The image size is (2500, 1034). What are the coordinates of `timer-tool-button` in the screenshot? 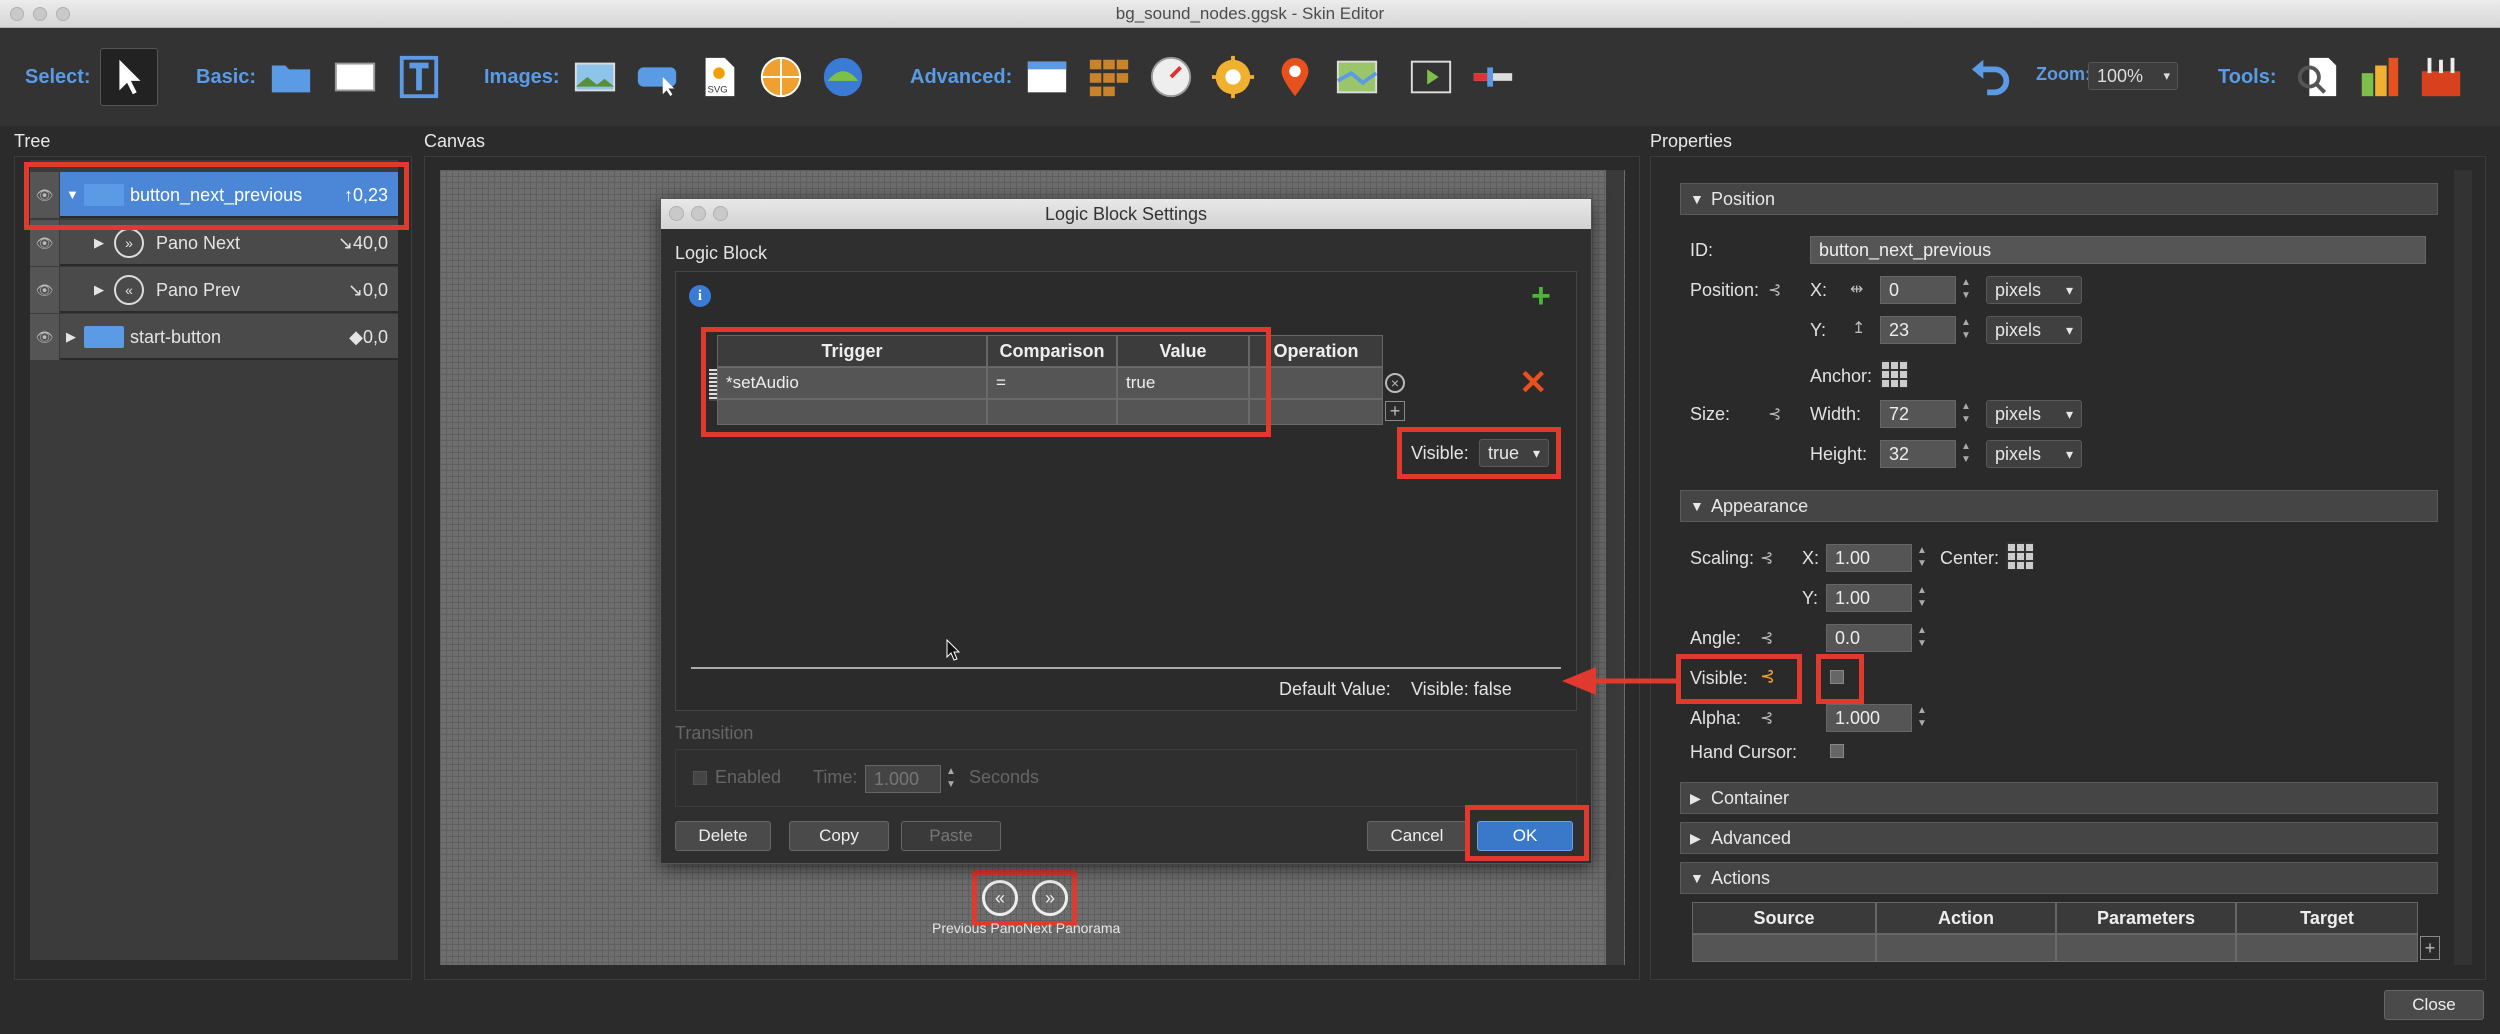 It's located at (1171, 77).